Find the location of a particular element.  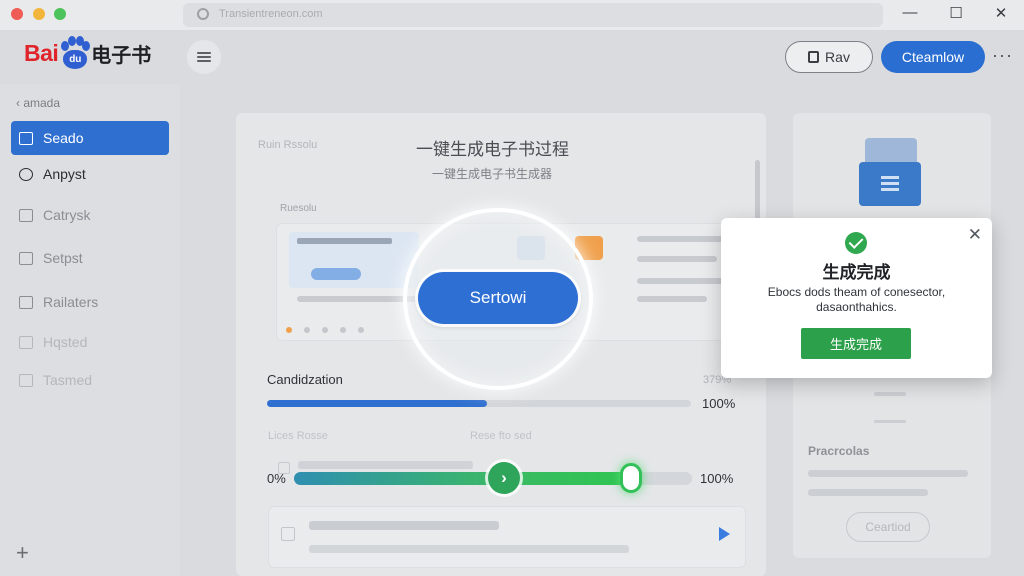

ghost-label-left: Lices Rosse is located at coordinates (298, 436).